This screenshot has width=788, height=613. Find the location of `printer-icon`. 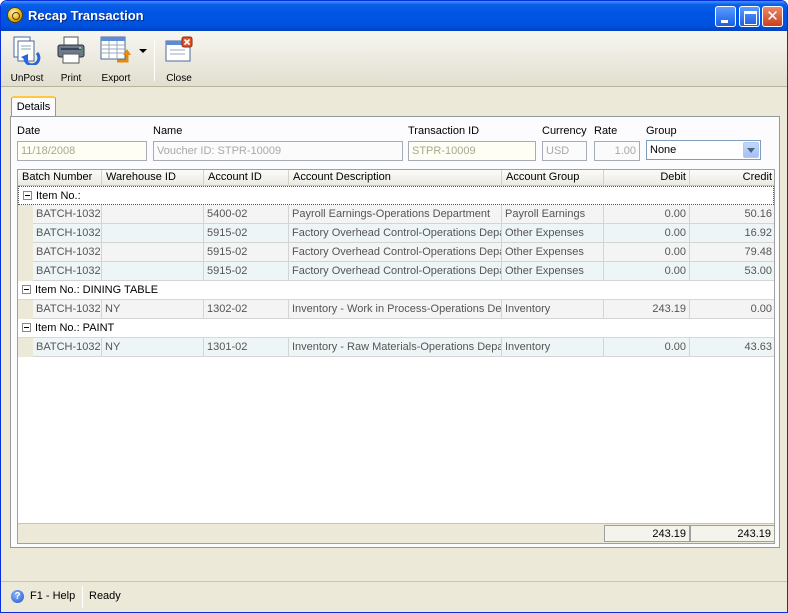

printer-icon is located at coordinates (71, 50).